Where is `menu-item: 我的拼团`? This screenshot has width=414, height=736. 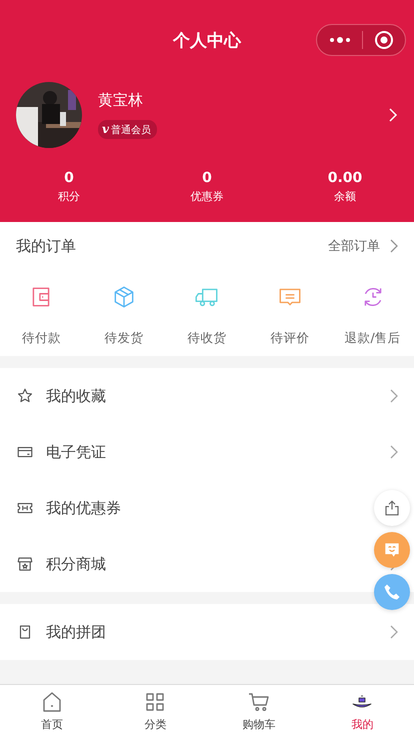 menu-item: 我的拼团 is located at coordinates (76, 632).